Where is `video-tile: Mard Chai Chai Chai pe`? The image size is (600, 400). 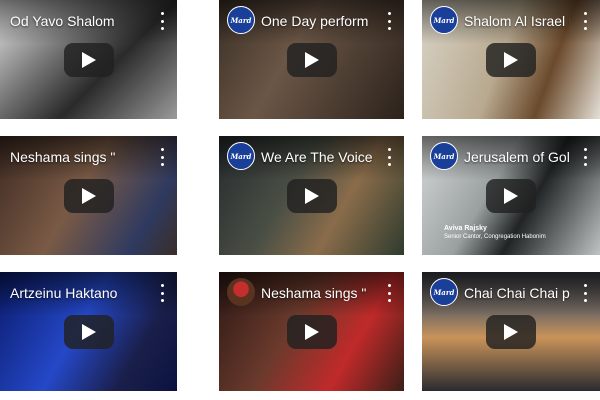
video-tile: Mard Chai Chai Chai pe is located at coordinates (511, 331).